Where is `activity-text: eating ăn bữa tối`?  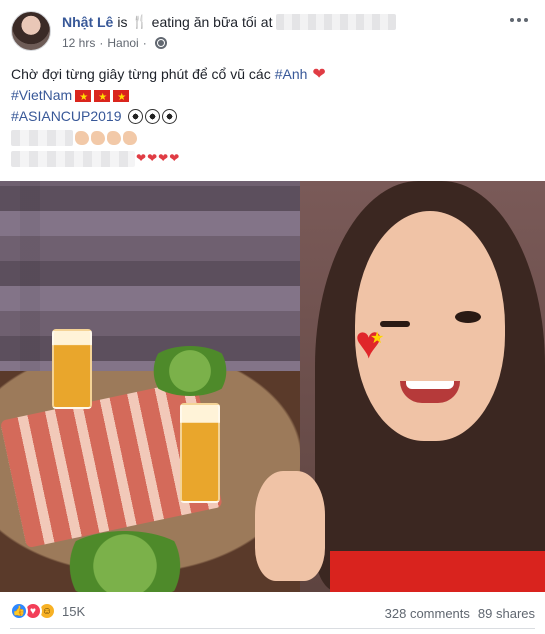
activity-text: eating ăn bữa tối is located at coordinates (204, 22).